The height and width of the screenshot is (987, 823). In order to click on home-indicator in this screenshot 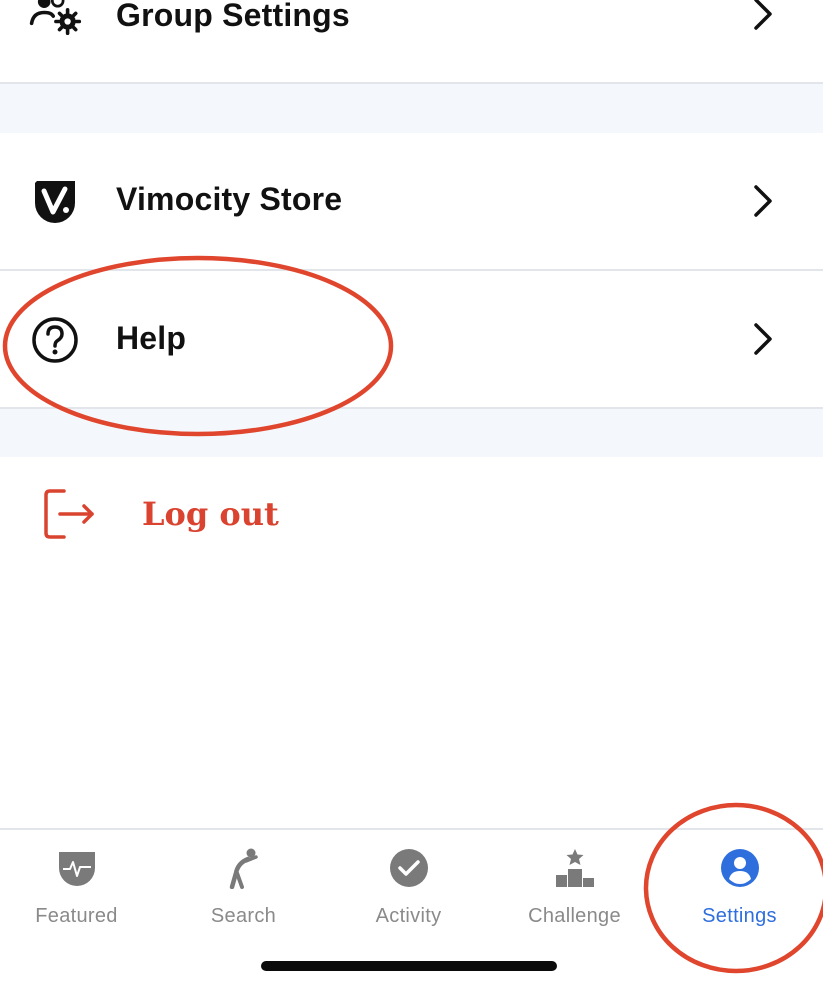, I will do `click(409, 966)`.